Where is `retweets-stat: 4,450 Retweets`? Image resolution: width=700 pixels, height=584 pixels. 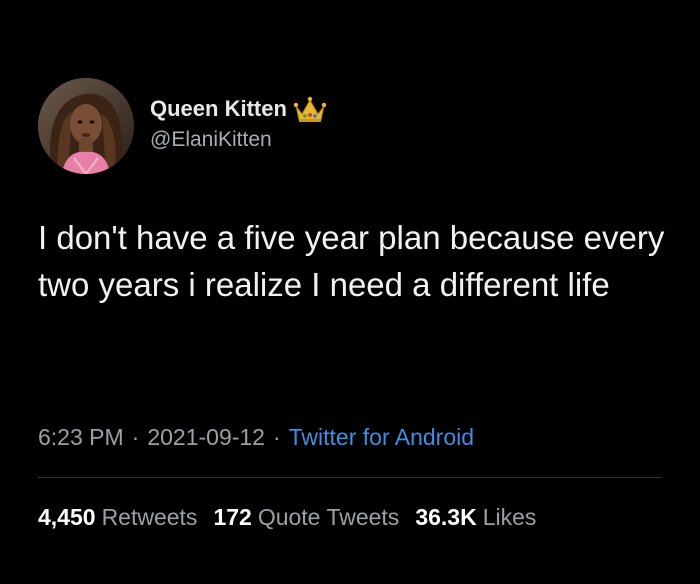 retweets-stat: 4,450 Retweets is located at coordinates (117, 517).